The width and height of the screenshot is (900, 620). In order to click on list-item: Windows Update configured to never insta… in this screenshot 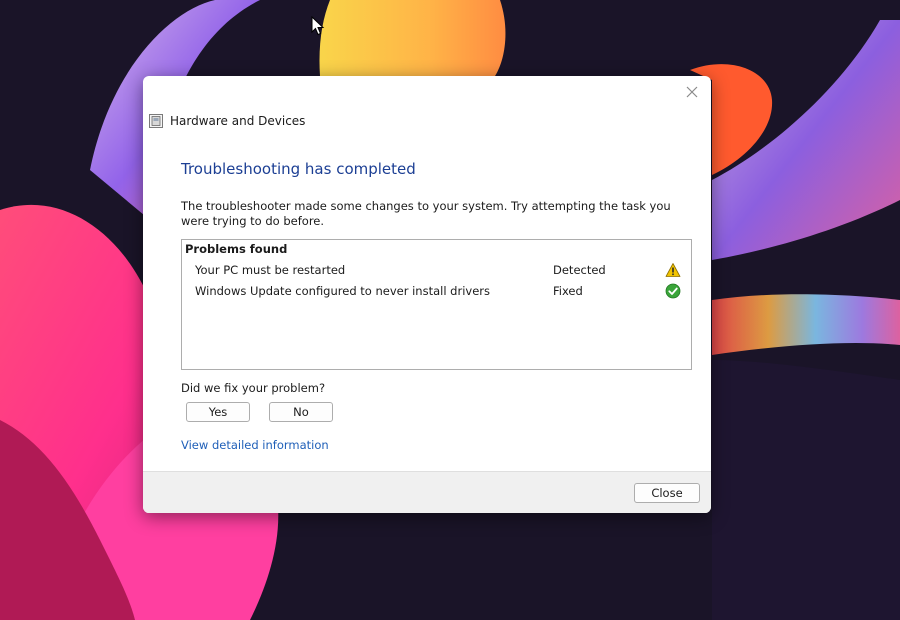, I will do `click(440, 292)`.